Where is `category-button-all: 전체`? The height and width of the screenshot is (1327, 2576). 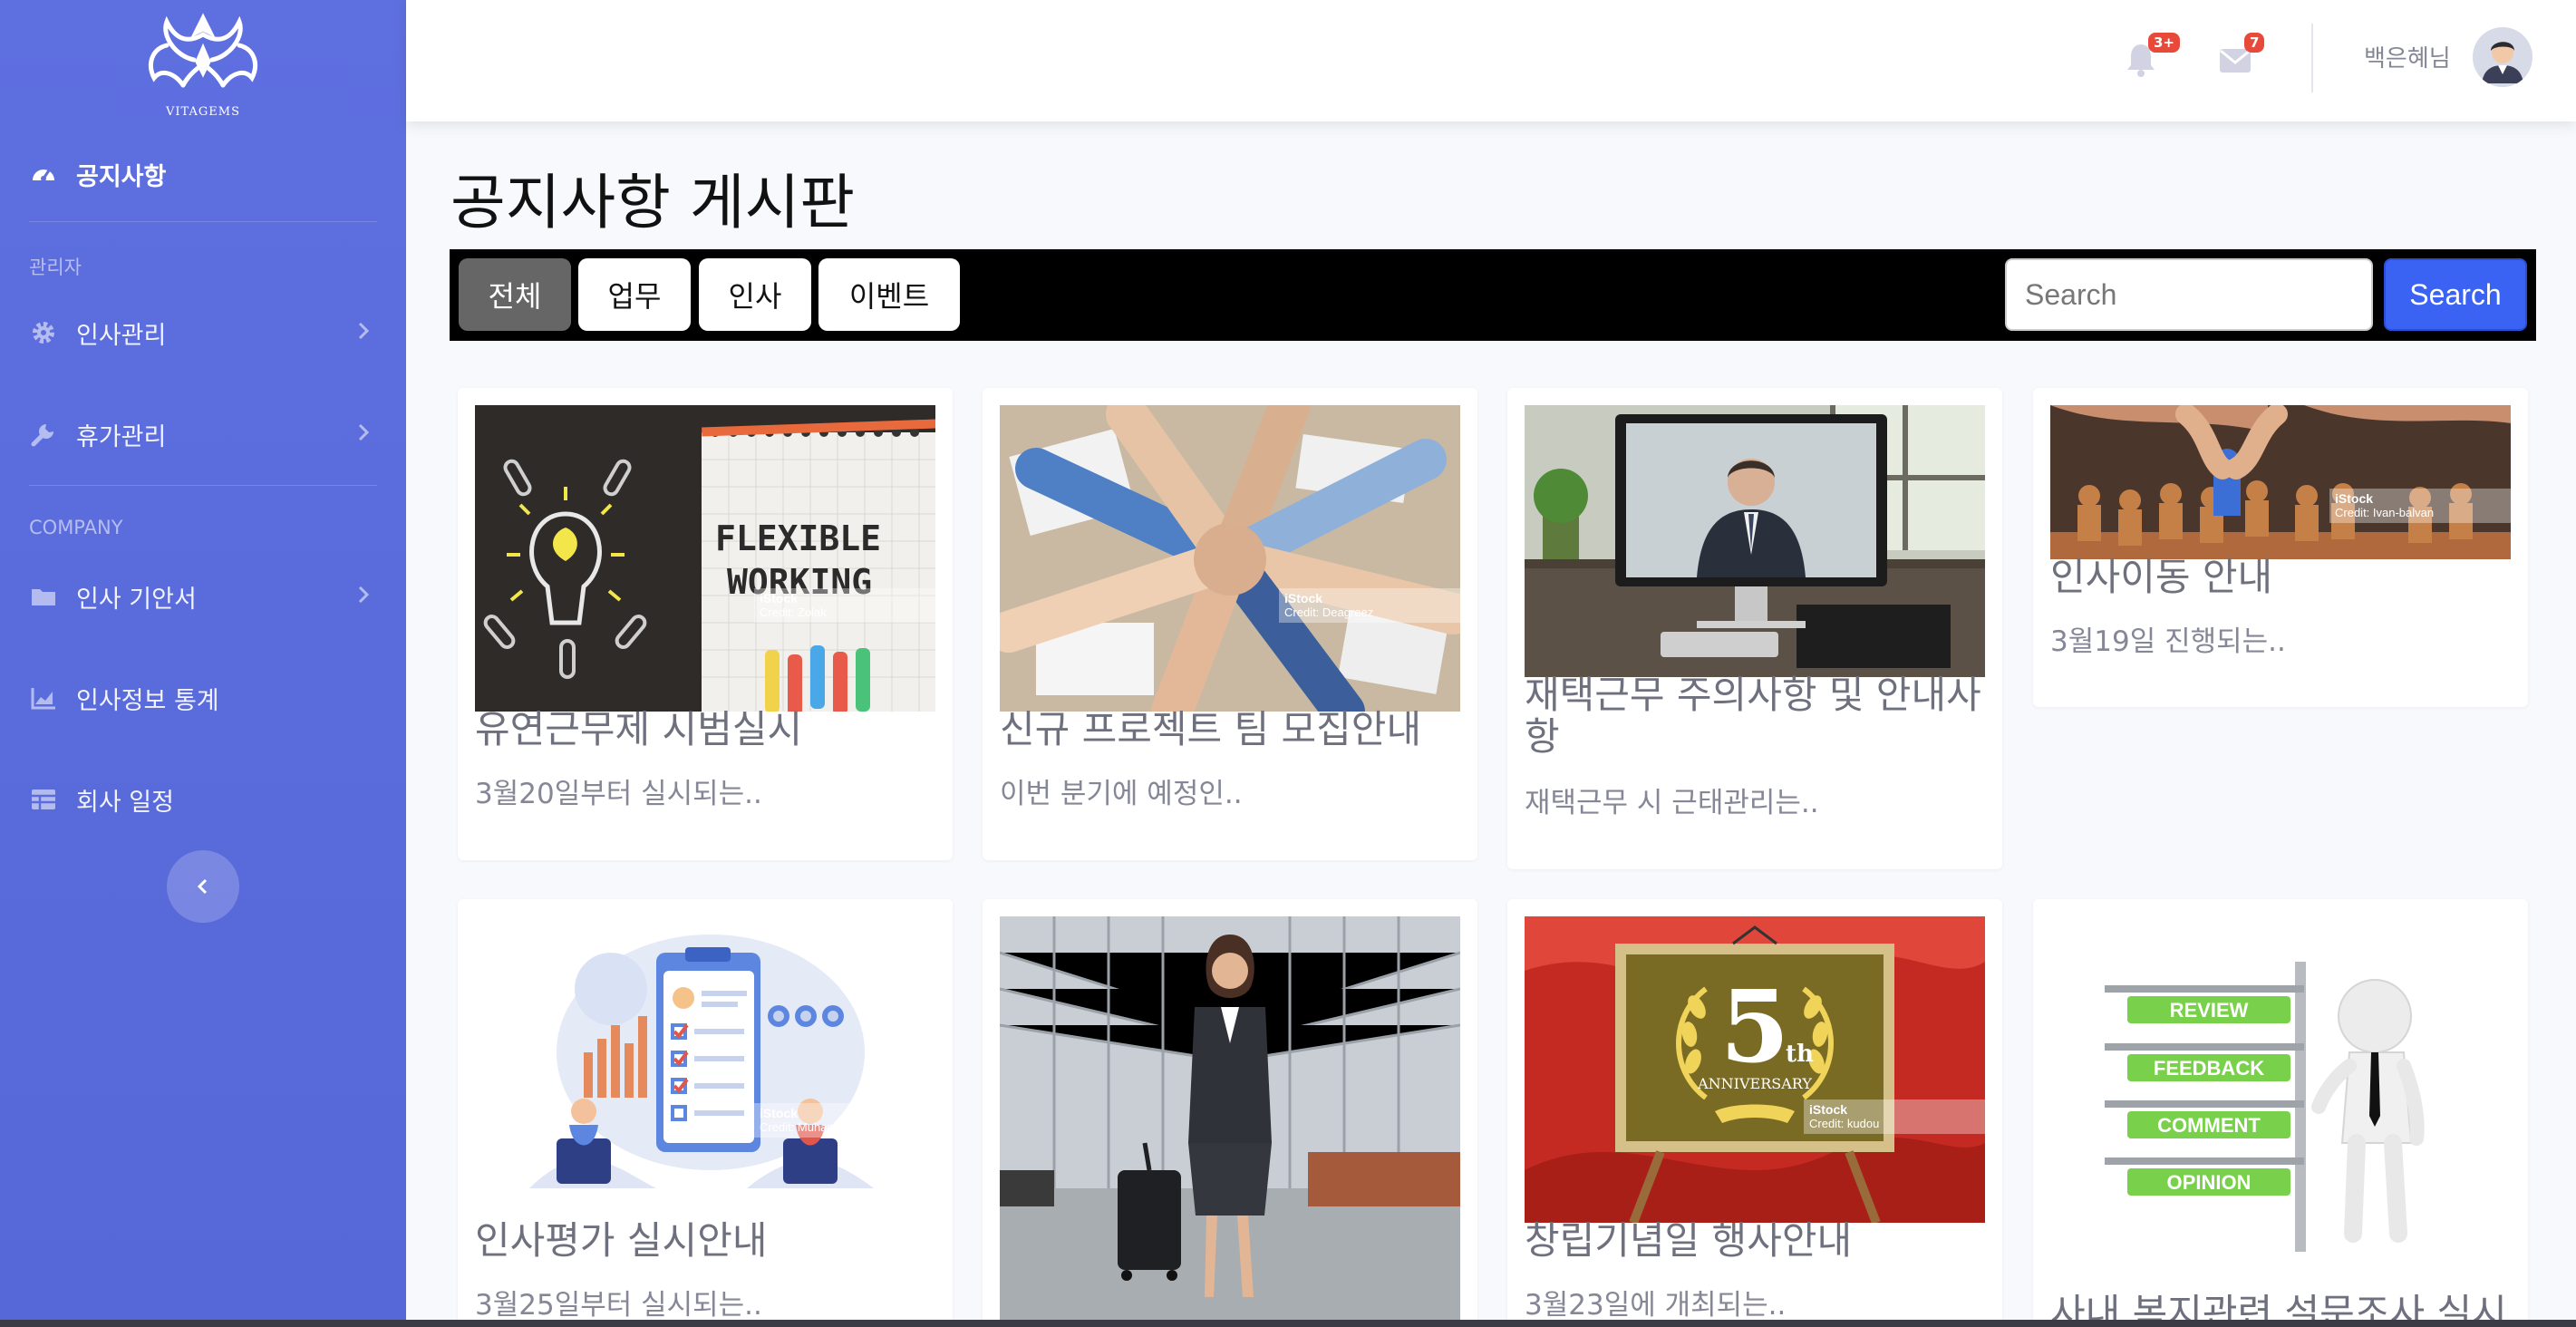 category-button-all: 전체 is located at coordinates (515, 294).